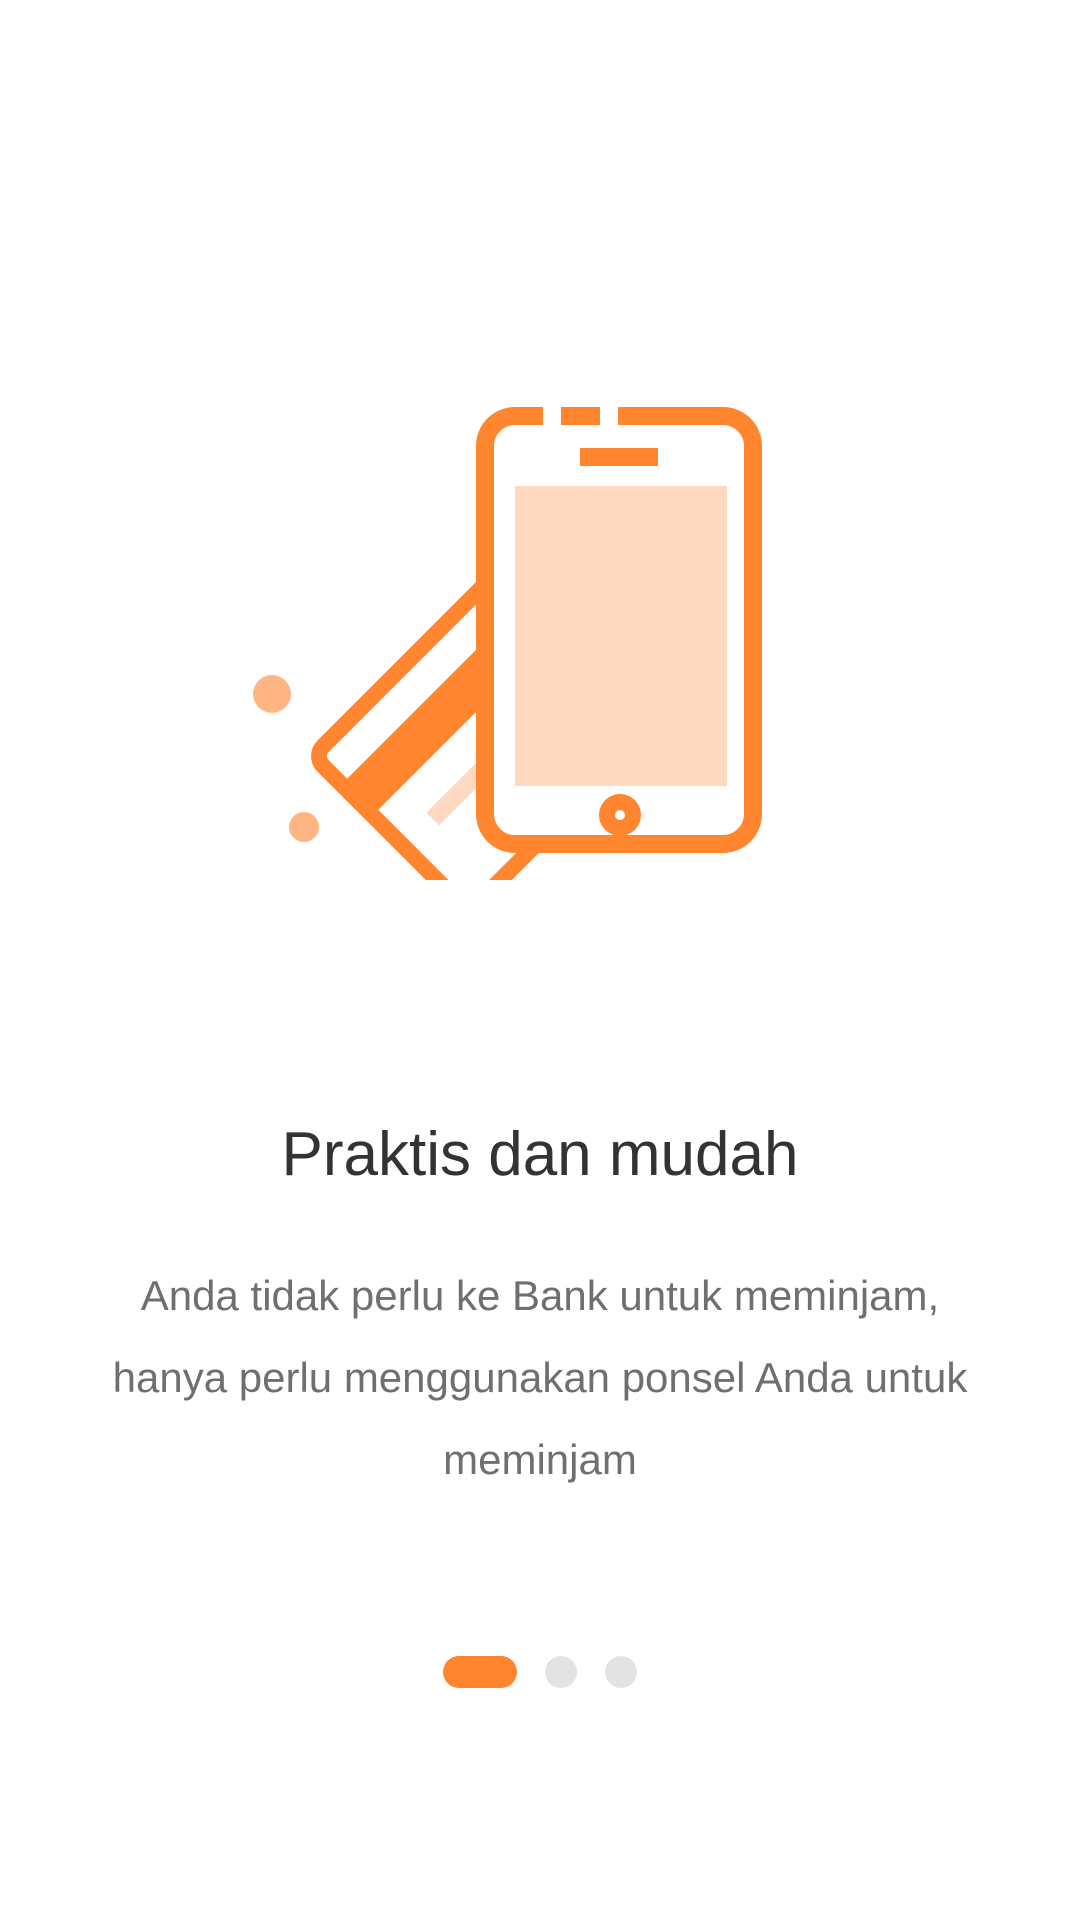 Image resolution: width=1080 pixels, height=1920 pixels. What do you see at coordinates (540, 1459) in the screenshot?
I see `description-line: meminjam` at bounding box center [540, 1459].